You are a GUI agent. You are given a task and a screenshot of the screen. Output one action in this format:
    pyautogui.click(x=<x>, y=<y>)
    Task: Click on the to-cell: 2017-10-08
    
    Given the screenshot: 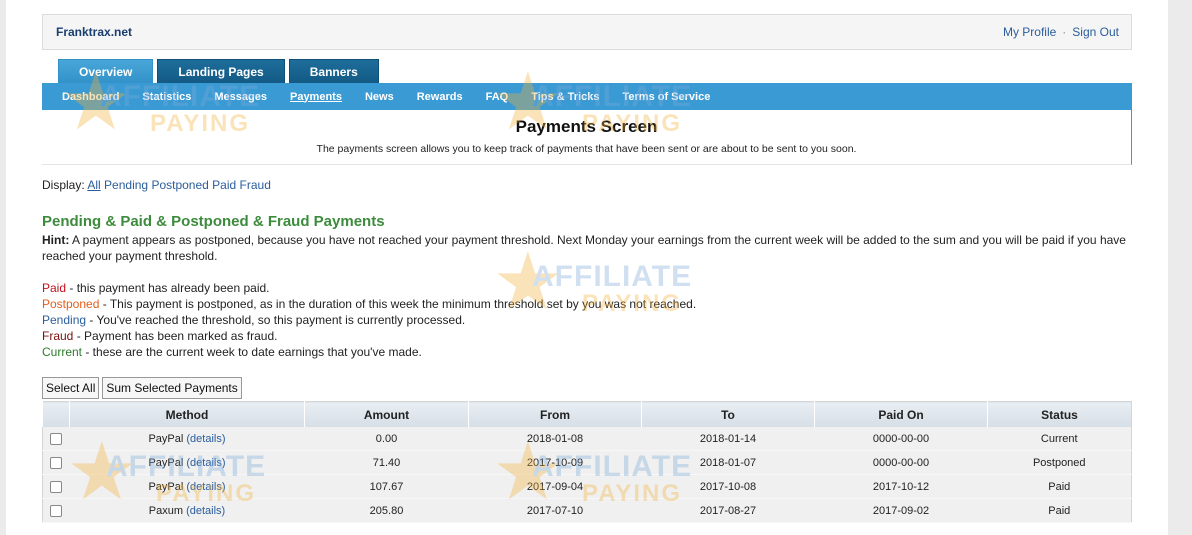 What is the action you would take?
    pyautogui.click(x=728, y=486)
    